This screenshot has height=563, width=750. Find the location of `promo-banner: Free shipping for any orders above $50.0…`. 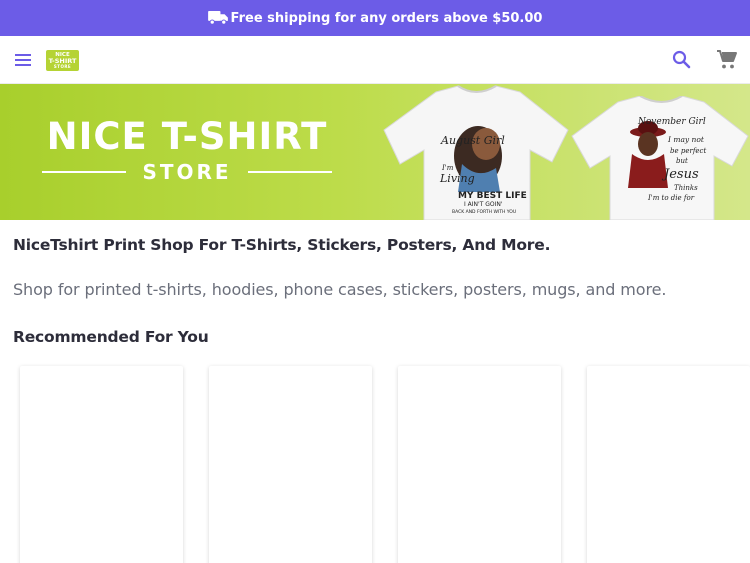

promo-banner: Free shipping for any orders above $50.0… is located at coordinates (375, 18).